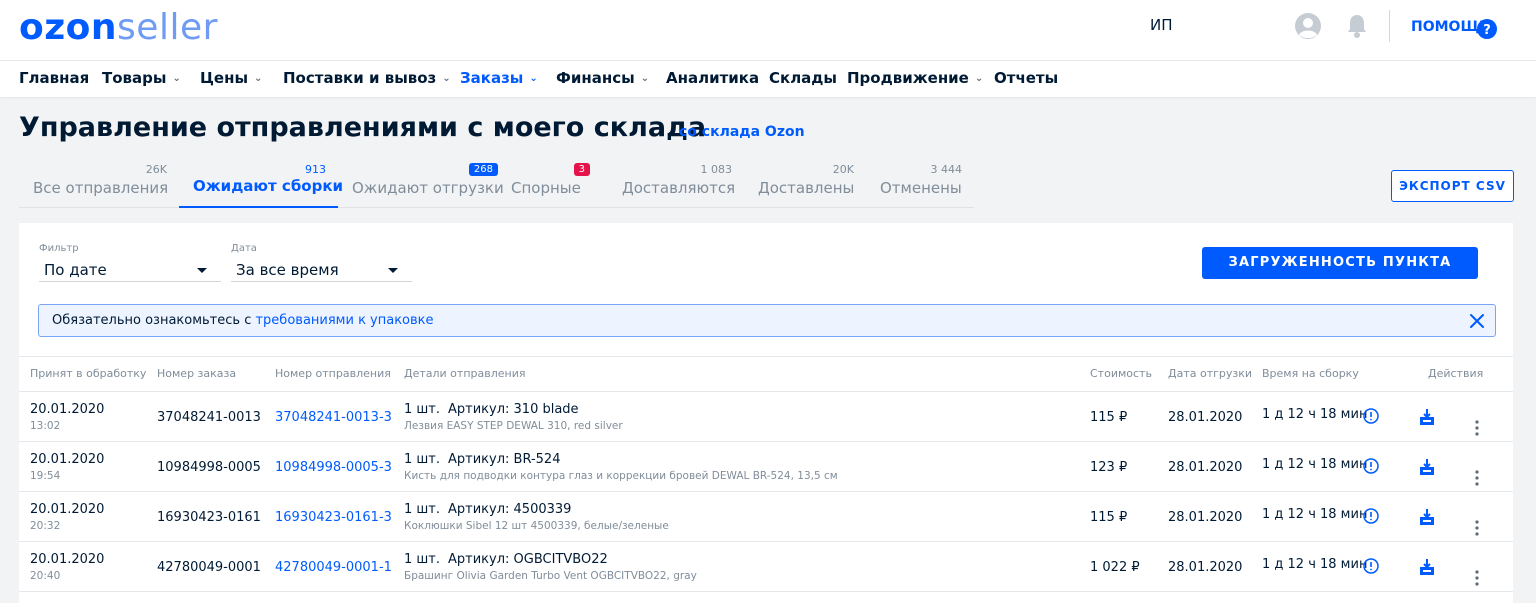 The image size is (1536, 603). What do you see at coordinates (1340, 274) in the screenshot?
I see `reception-point-load-button: ЗАГРУЖЕННОСТЬ ПУНКТА ПРИЕМА` at bounding box center [1340, 274].